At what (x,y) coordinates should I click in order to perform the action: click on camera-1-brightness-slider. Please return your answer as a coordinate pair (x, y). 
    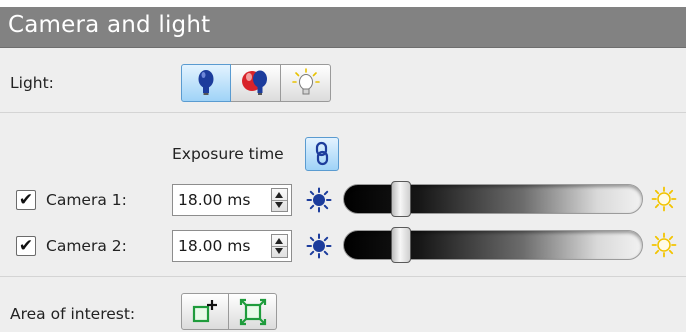
    Looking at the image, I should click on (493, 199).